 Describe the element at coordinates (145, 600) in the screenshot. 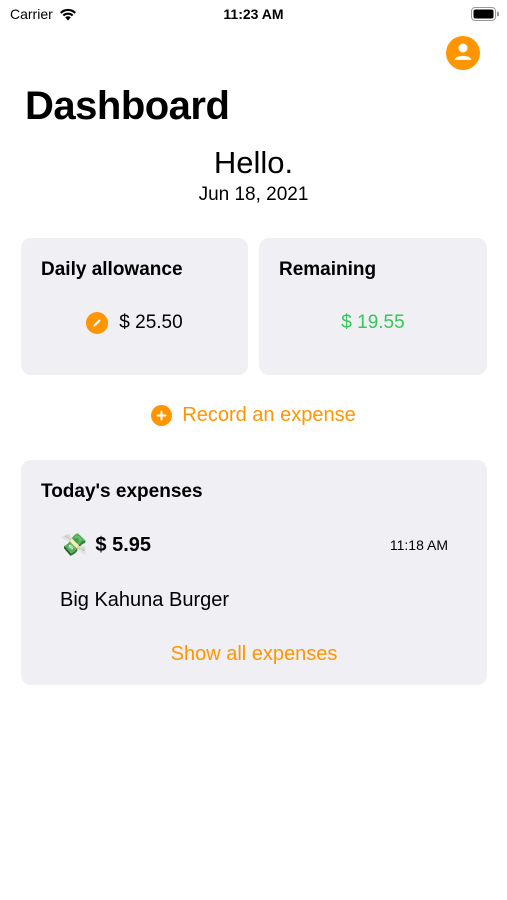

I see `expense-description: Big Kahuna Burger` at that location.